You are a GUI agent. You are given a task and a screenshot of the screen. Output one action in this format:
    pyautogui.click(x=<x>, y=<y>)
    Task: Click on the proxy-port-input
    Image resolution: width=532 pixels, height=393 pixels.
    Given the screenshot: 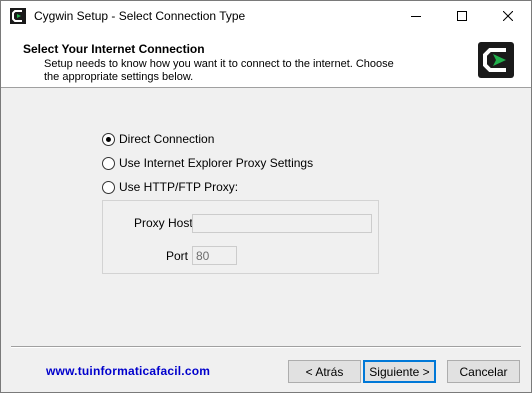 What is the action you would take?
    pyautogui.click(x=214, y=255)
    